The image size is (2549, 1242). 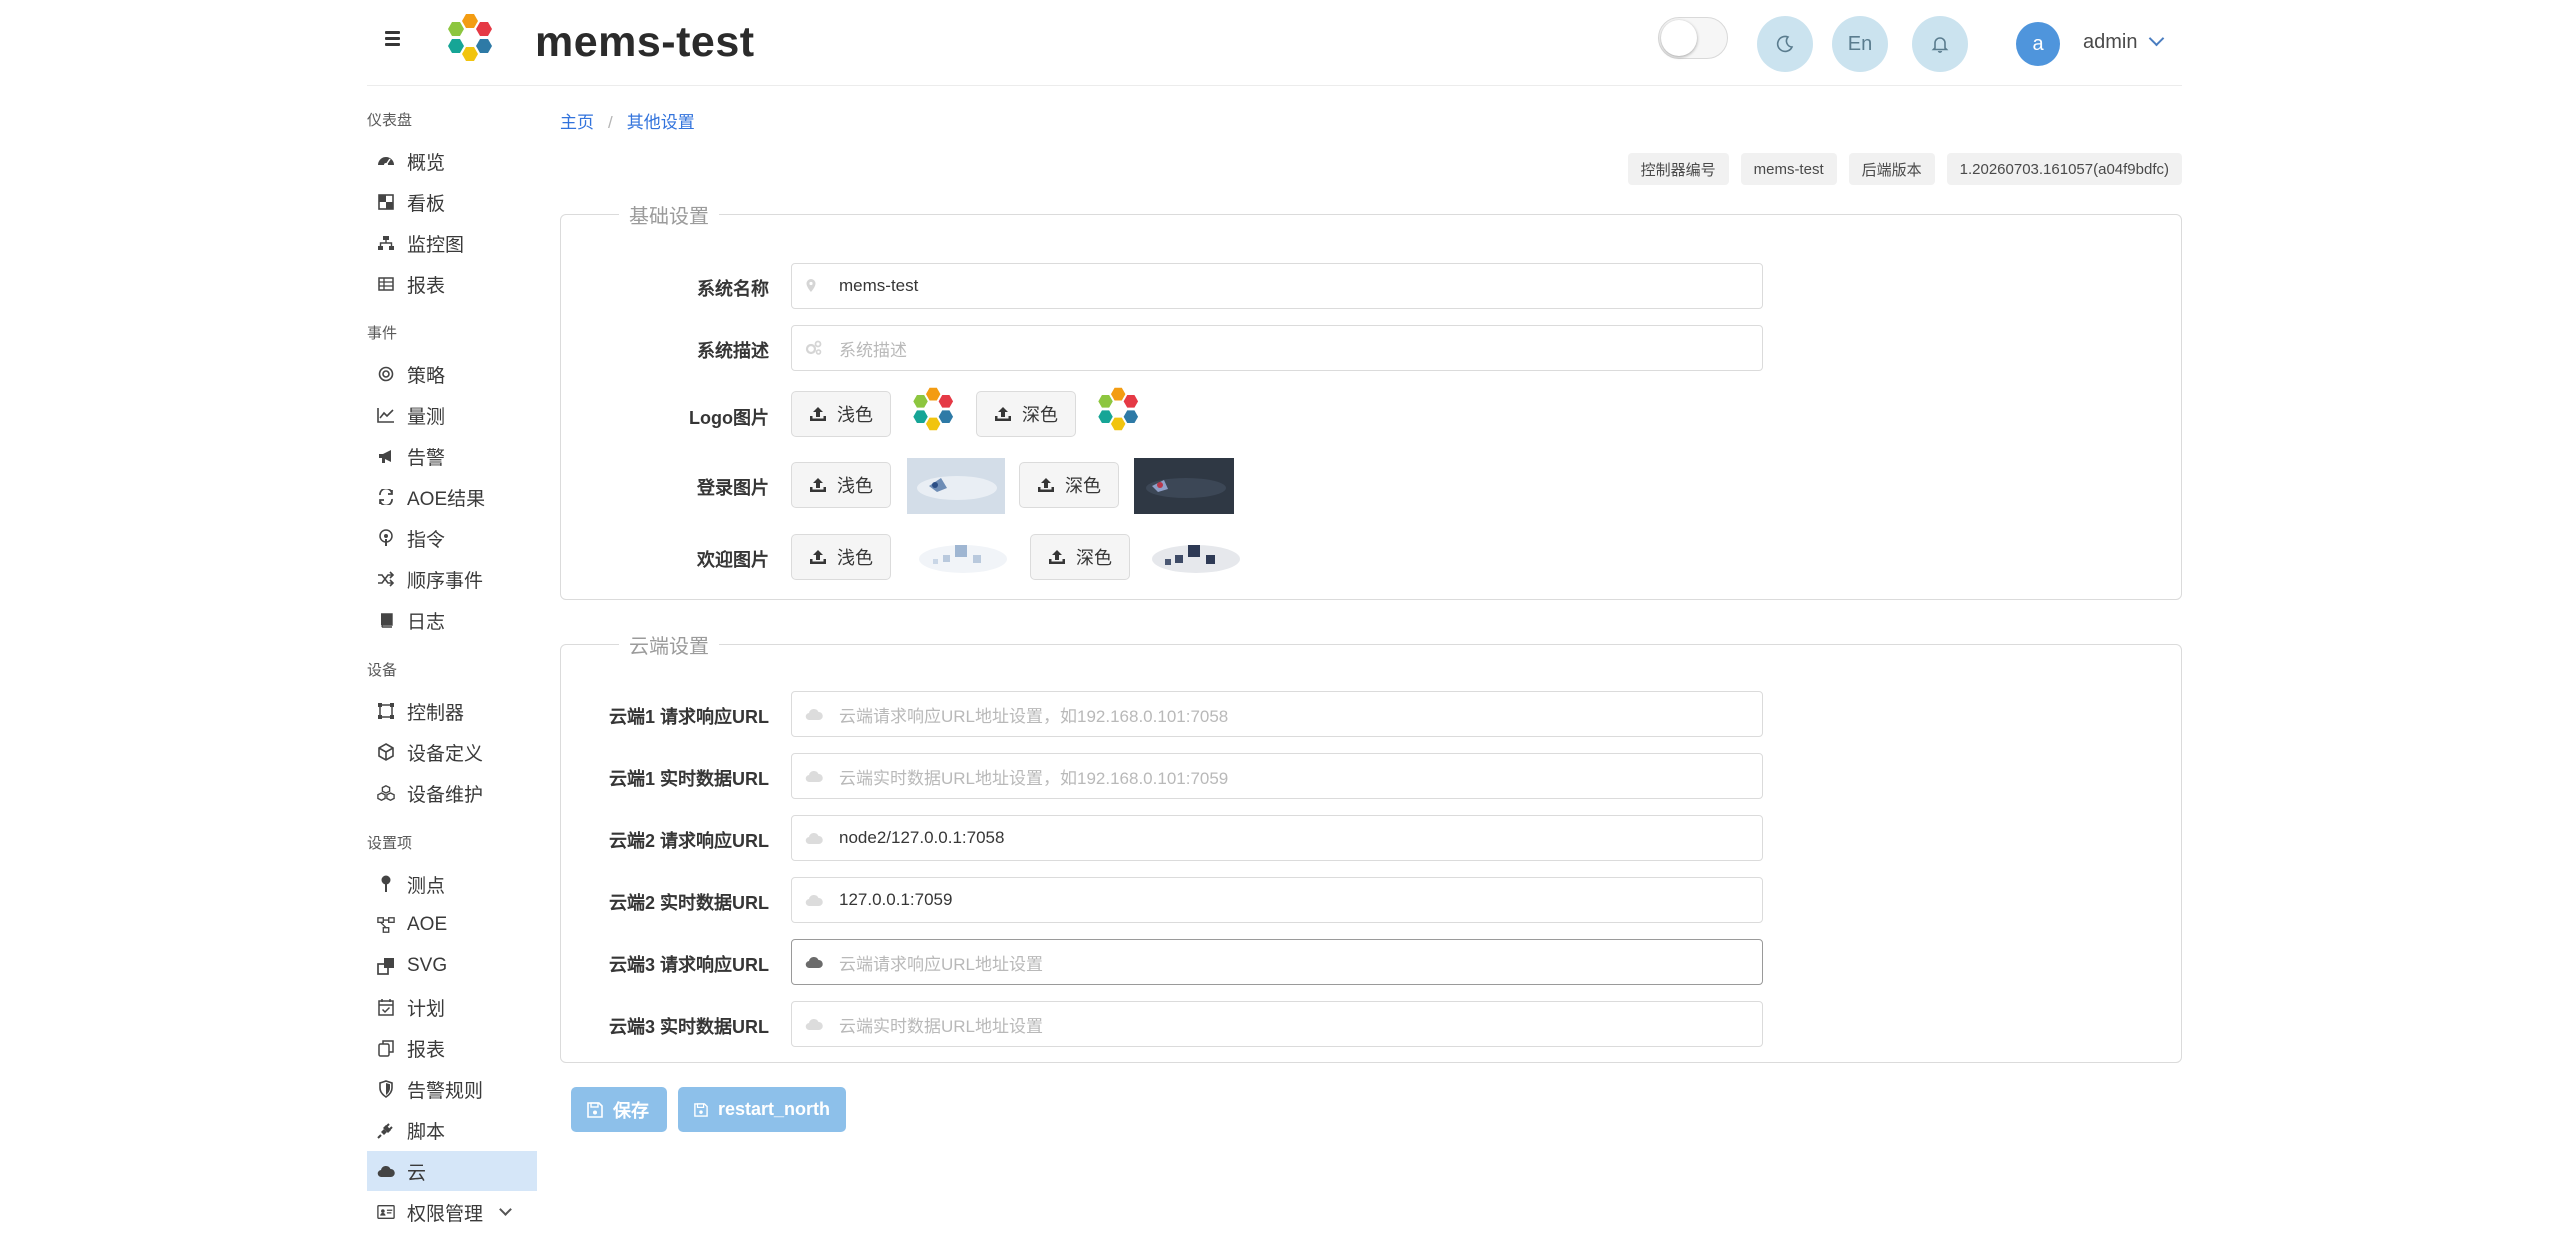 I want to click on sidebar-item-report: 报表, so click(x=452, y=284).